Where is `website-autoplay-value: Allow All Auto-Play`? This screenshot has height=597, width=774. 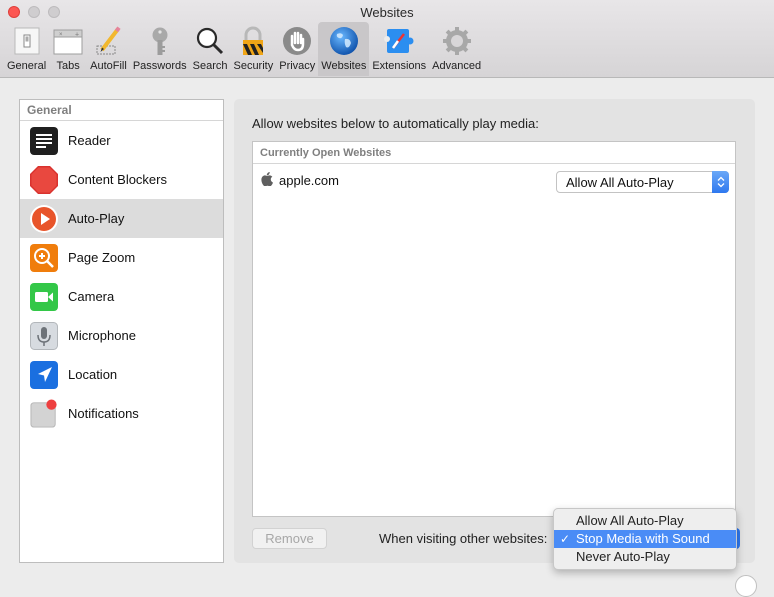
website-autoplay-value: Allow All Auto-Play is located at coordinates (620, 182).